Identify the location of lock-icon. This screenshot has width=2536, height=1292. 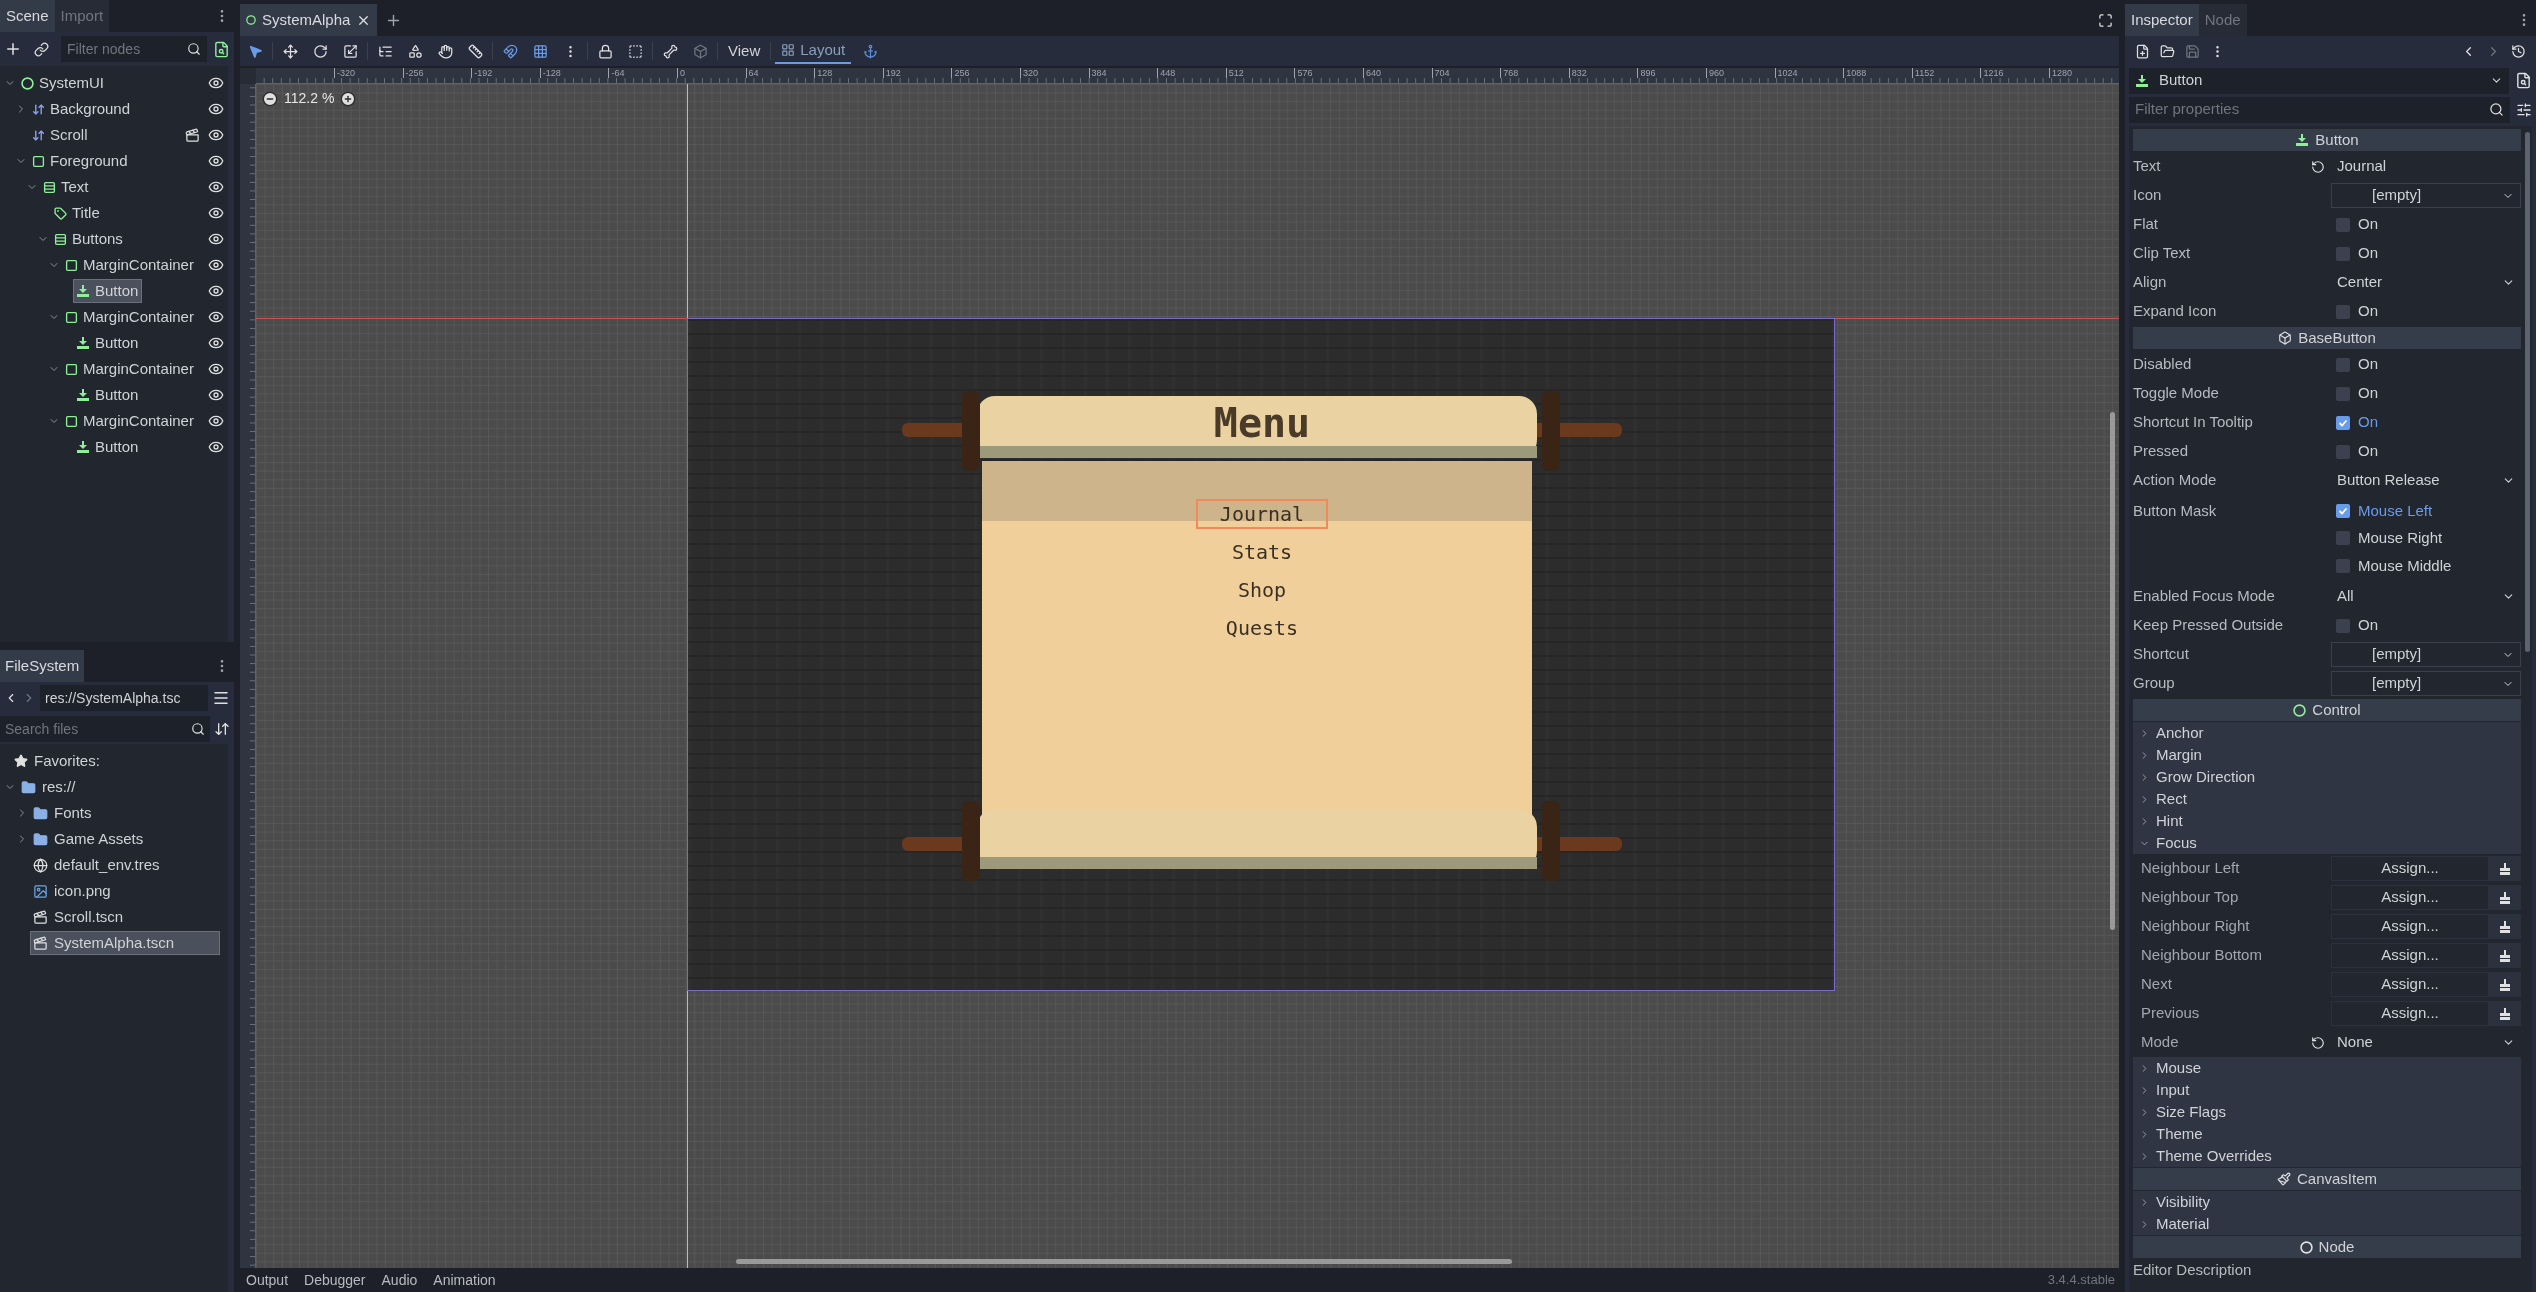
(605, 51).